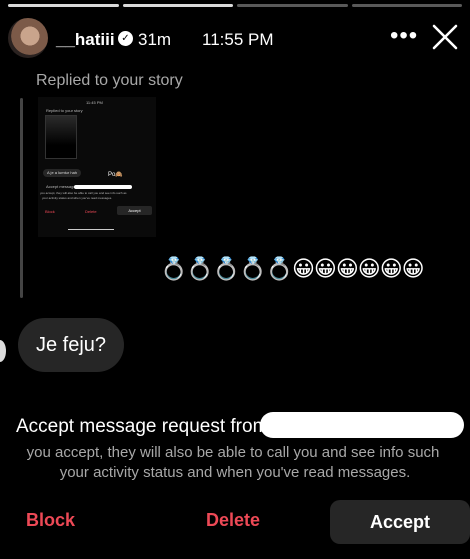  What do you see at coordinates (62, 173) in the screenshot?
I see `screenshot-message: A je a lumtur hah` at bounding box center [62, 173].